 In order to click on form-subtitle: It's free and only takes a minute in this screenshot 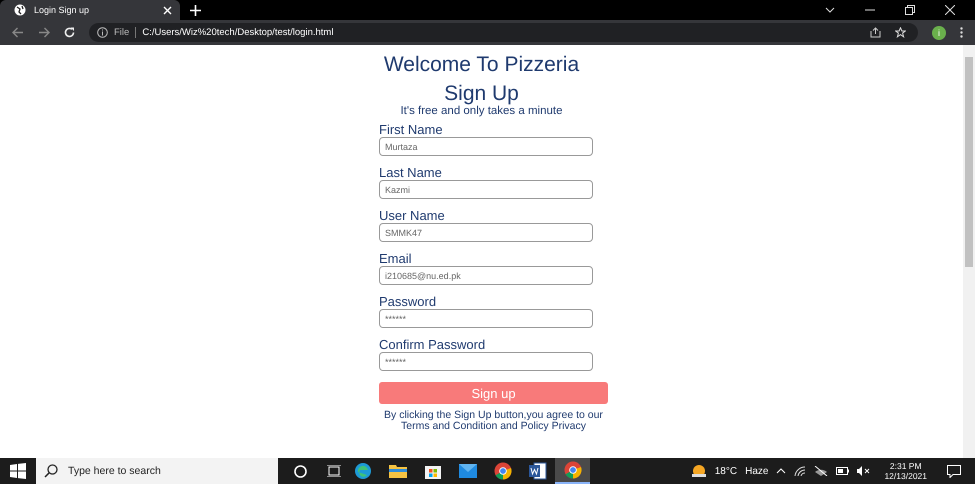, I will do `click(481, 111)`.